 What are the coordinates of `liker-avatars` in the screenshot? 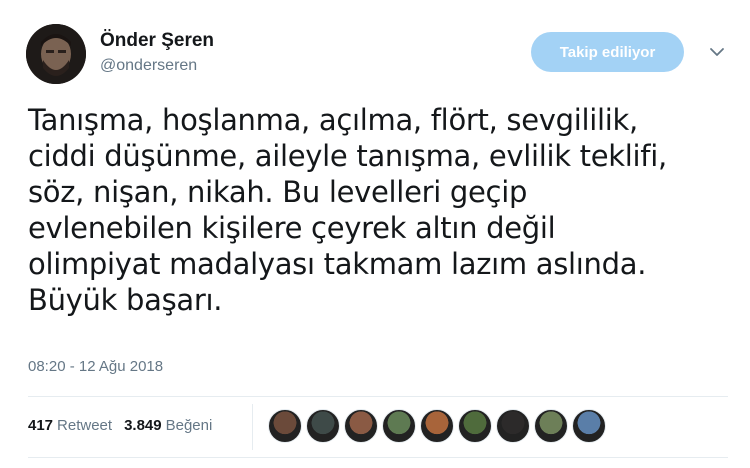 It's located at (437, 426).